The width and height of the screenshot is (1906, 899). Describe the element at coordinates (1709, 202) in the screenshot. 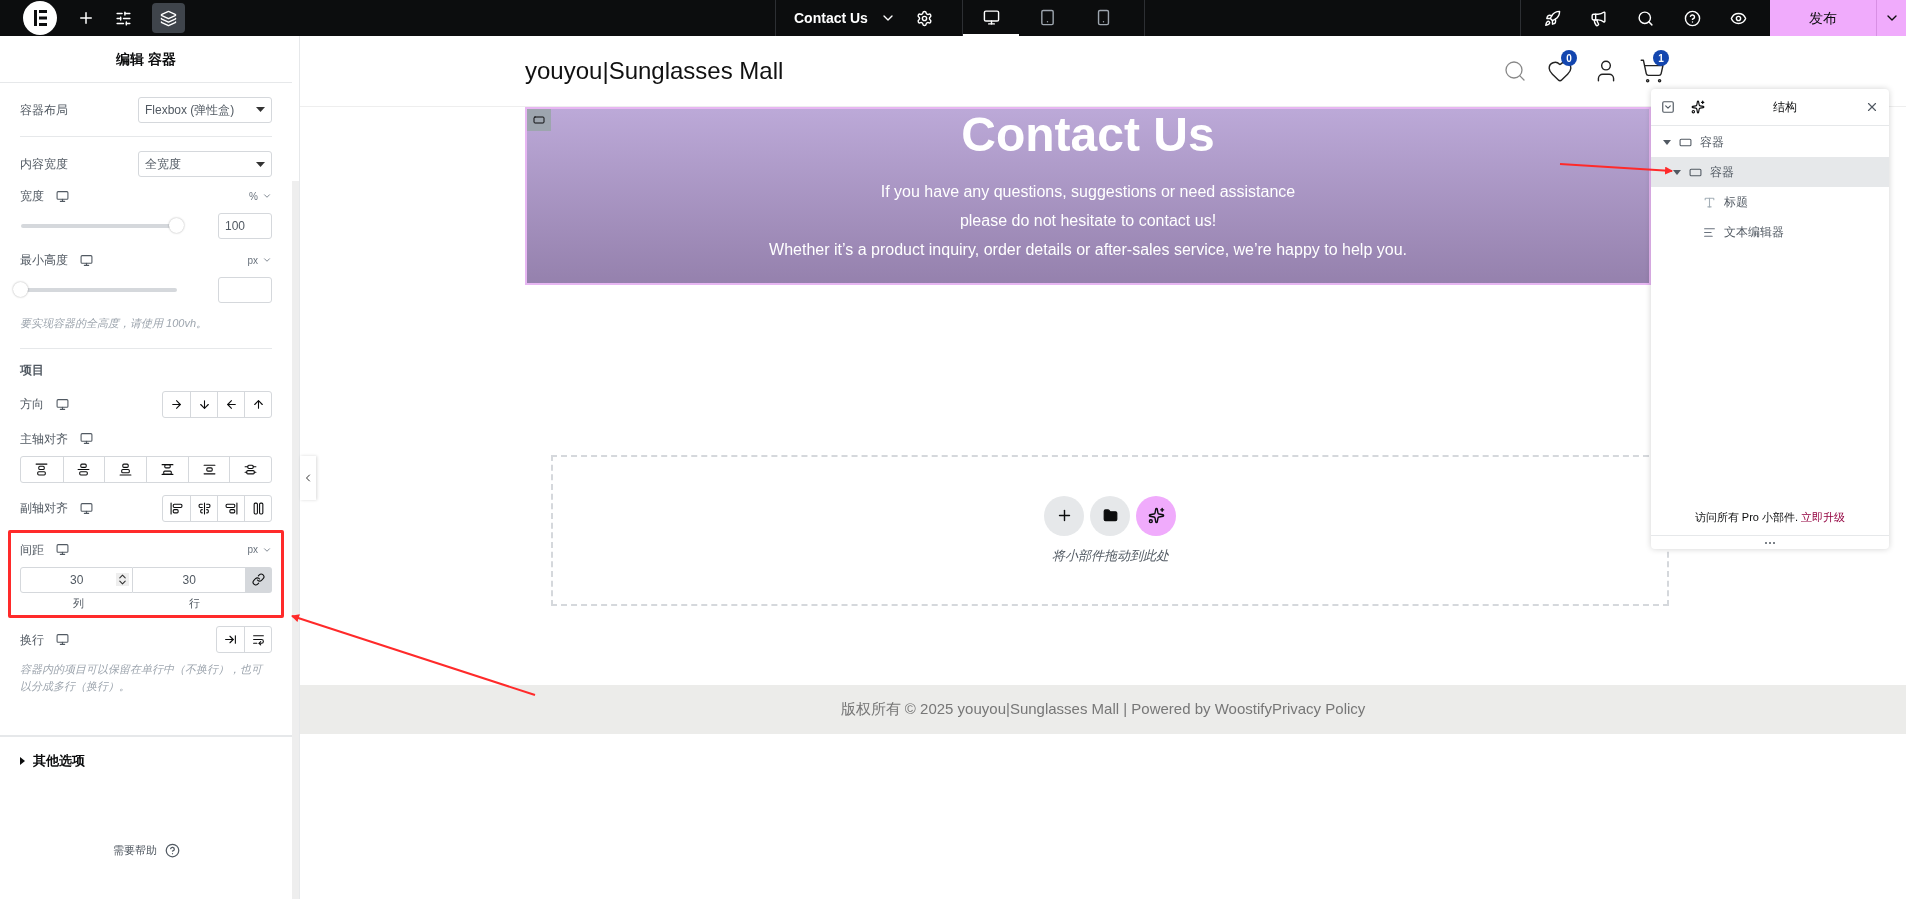

I see `text-icon` at that location.